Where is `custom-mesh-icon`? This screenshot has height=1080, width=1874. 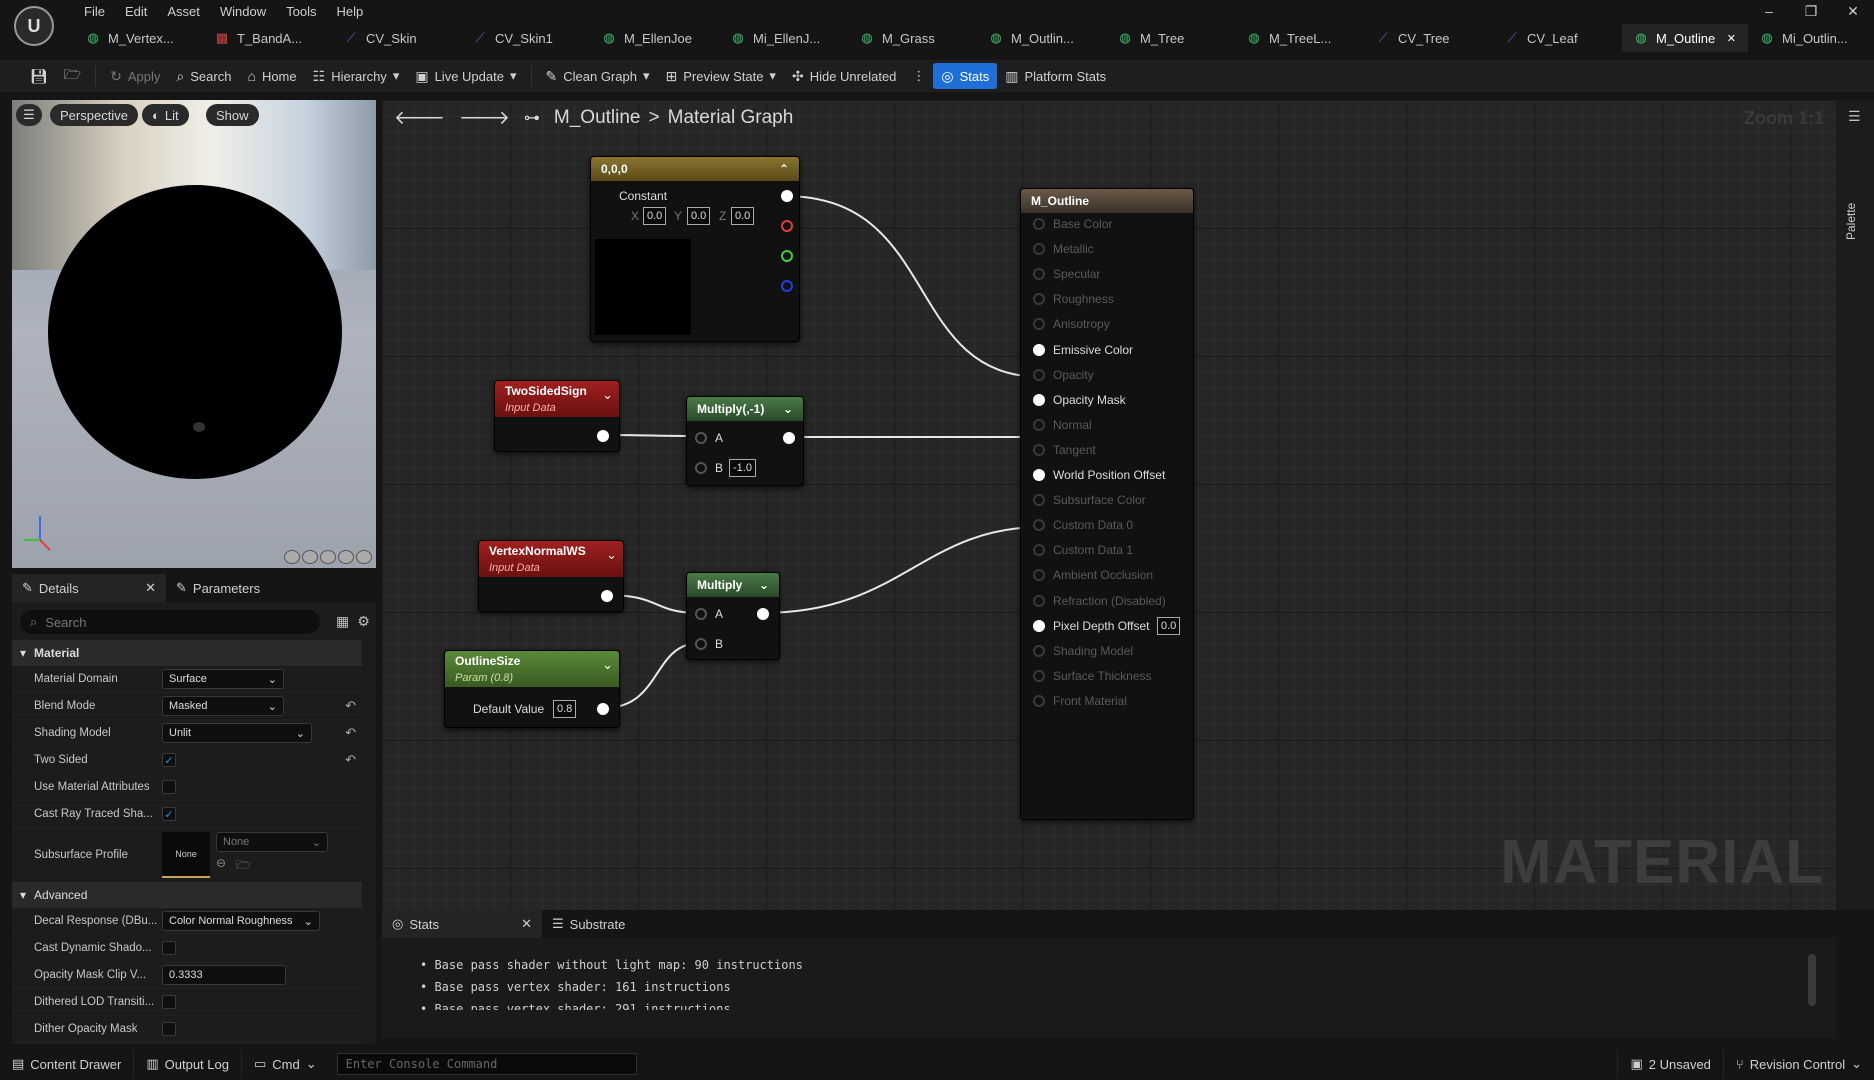 custom-mesh-icon is located at coordinates (364, 557).